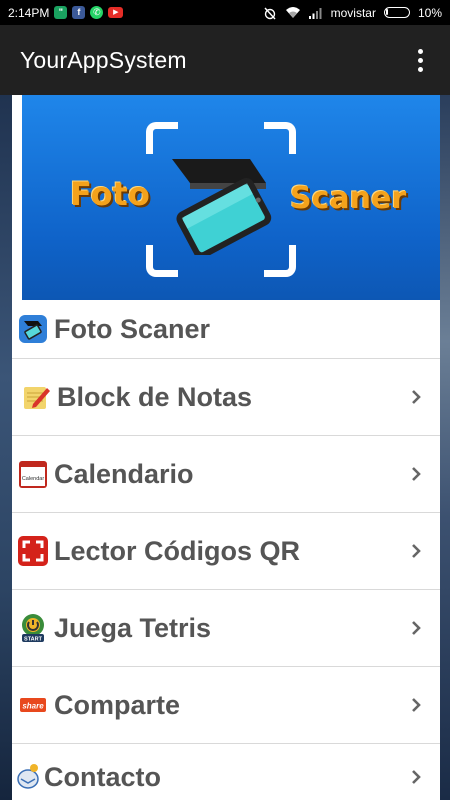  I want to click on battery-percent: 10%, so click(429, 12).